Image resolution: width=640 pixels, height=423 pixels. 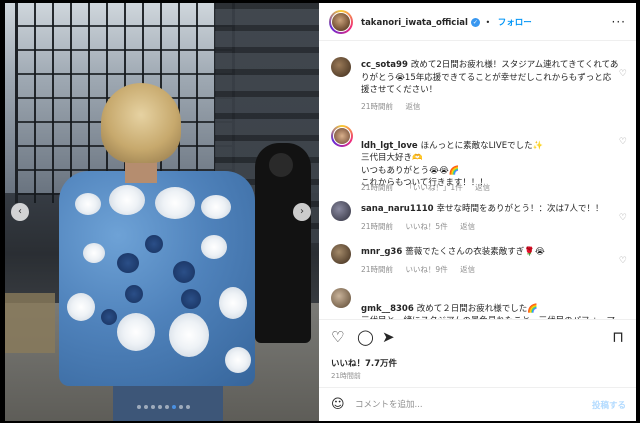 What do you see at coordinates (384, 65) in the screenshot?
I see `comment-username: cc_sota99` at bounding box center [384, 65].